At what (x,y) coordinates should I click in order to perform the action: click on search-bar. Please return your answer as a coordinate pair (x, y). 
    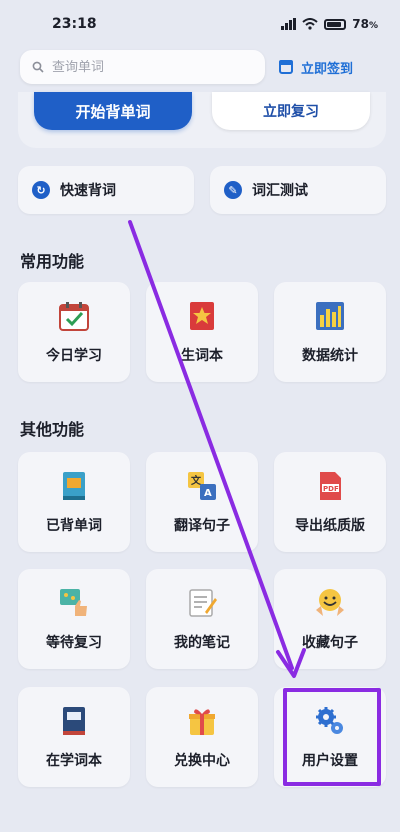
    Looking at the image, I should click on (142, 67).